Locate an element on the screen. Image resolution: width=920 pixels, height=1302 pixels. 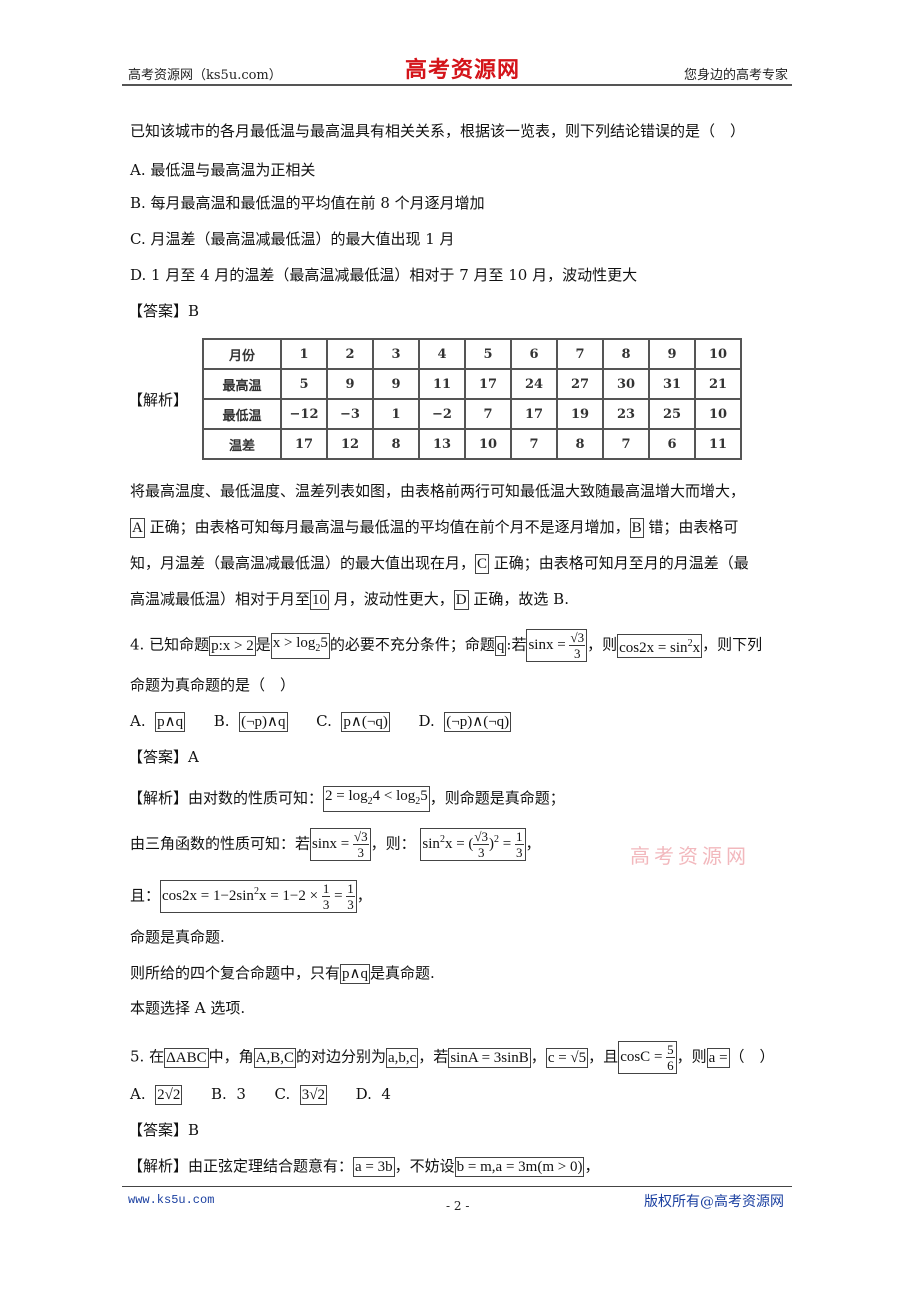
footer-divider is located at coordinates (457, 1186).